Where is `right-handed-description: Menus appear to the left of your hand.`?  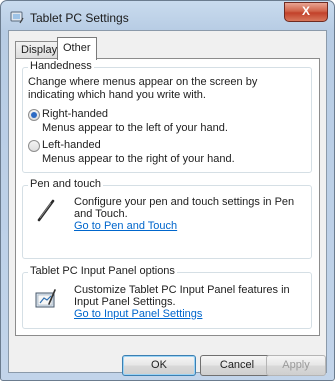 right-handed-description: Menus appear to the left of your hand. is located at coordinates (135, 128).